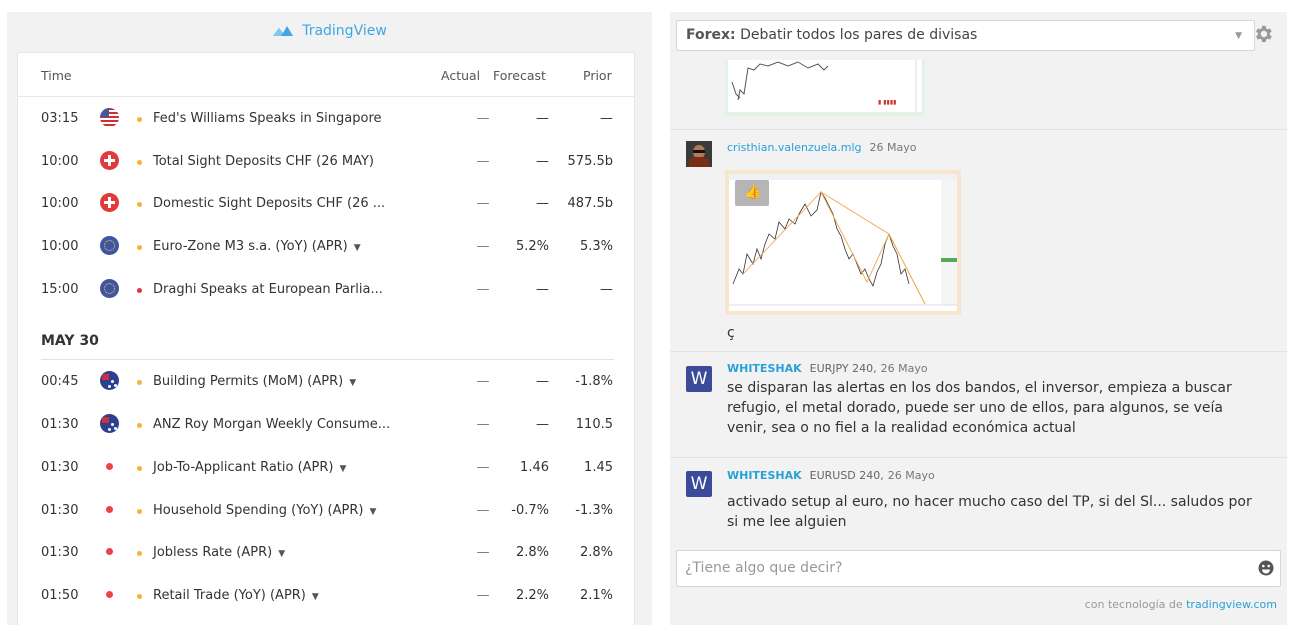 The width and height of the screenshot is (1289, 625). Describe the element at coordinates (283, 31) in the screenshot. I see `tradingview-logo-icon` at that location.